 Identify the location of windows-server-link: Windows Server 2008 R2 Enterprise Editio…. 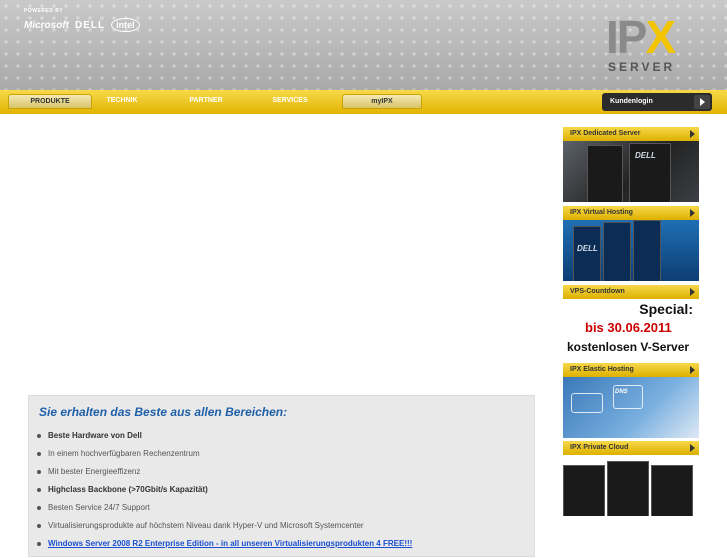
(224, 549).